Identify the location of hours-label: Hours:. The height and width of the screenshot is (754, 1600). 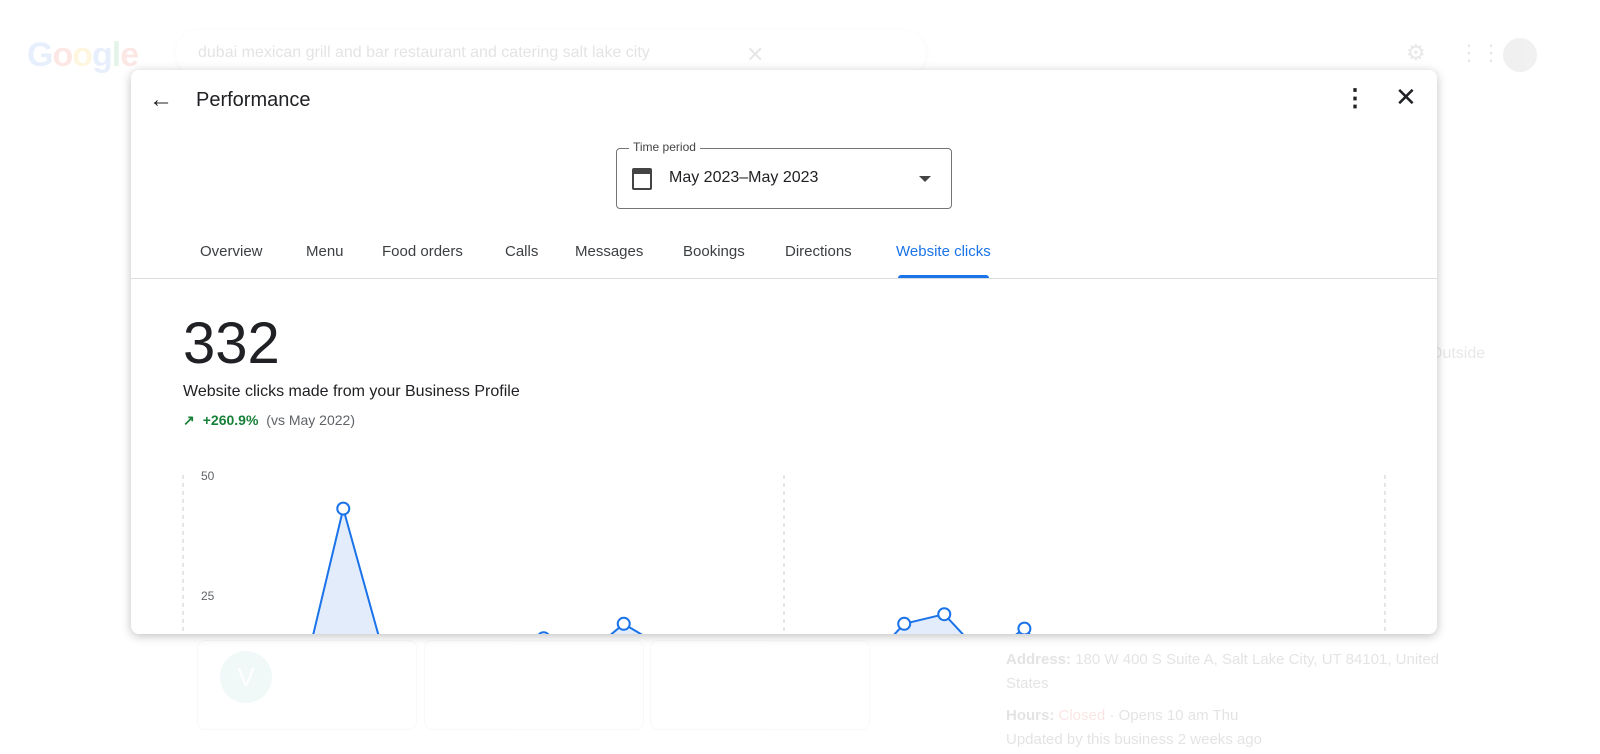
(1030, 715).